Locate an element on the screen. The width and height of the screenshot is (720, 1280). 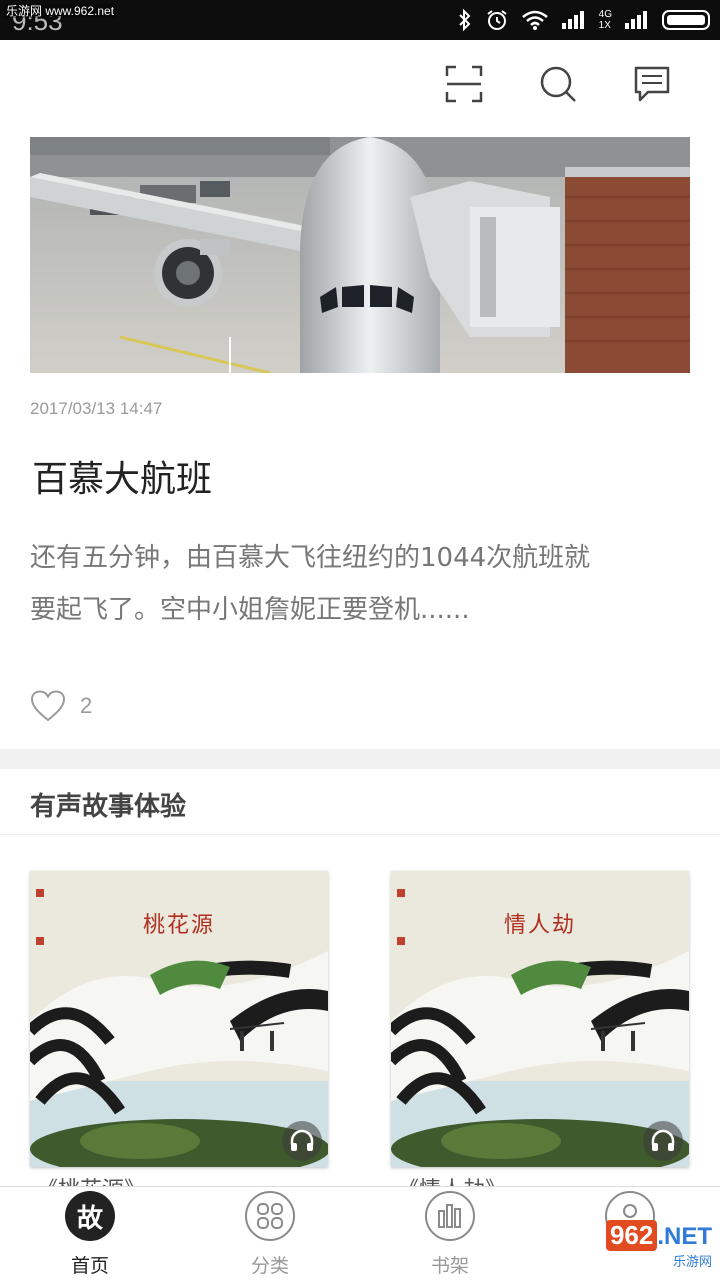
wifi-icon is located at coordinates (534, 20).